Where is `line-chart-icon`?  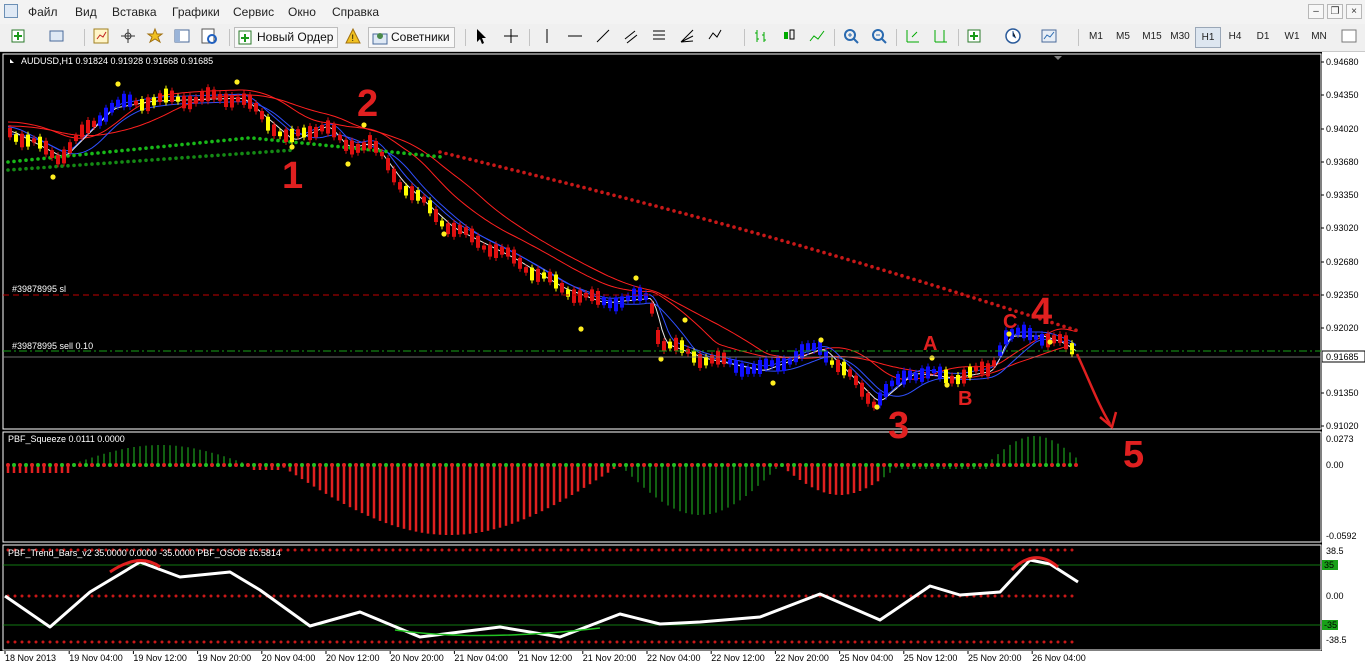 line-chart-icon is located at coordinates (817, 37).